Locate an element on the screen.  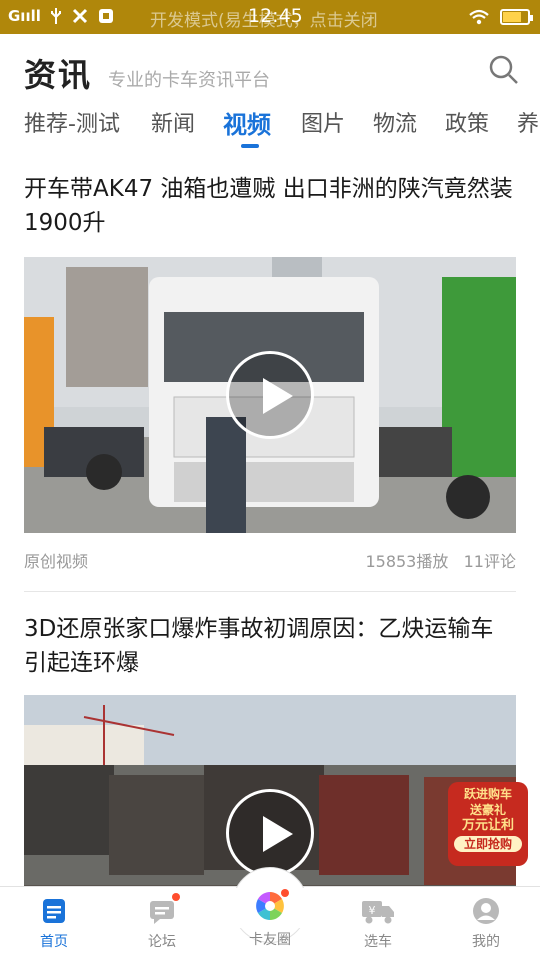
nav-select-truck: ¥ 选车 is located at coordinates (378, 924).